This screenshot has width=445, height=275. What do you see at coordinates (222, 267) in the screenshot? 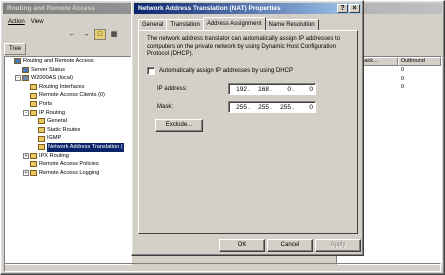
I see `status-bar` at bounding box center [222, 267].